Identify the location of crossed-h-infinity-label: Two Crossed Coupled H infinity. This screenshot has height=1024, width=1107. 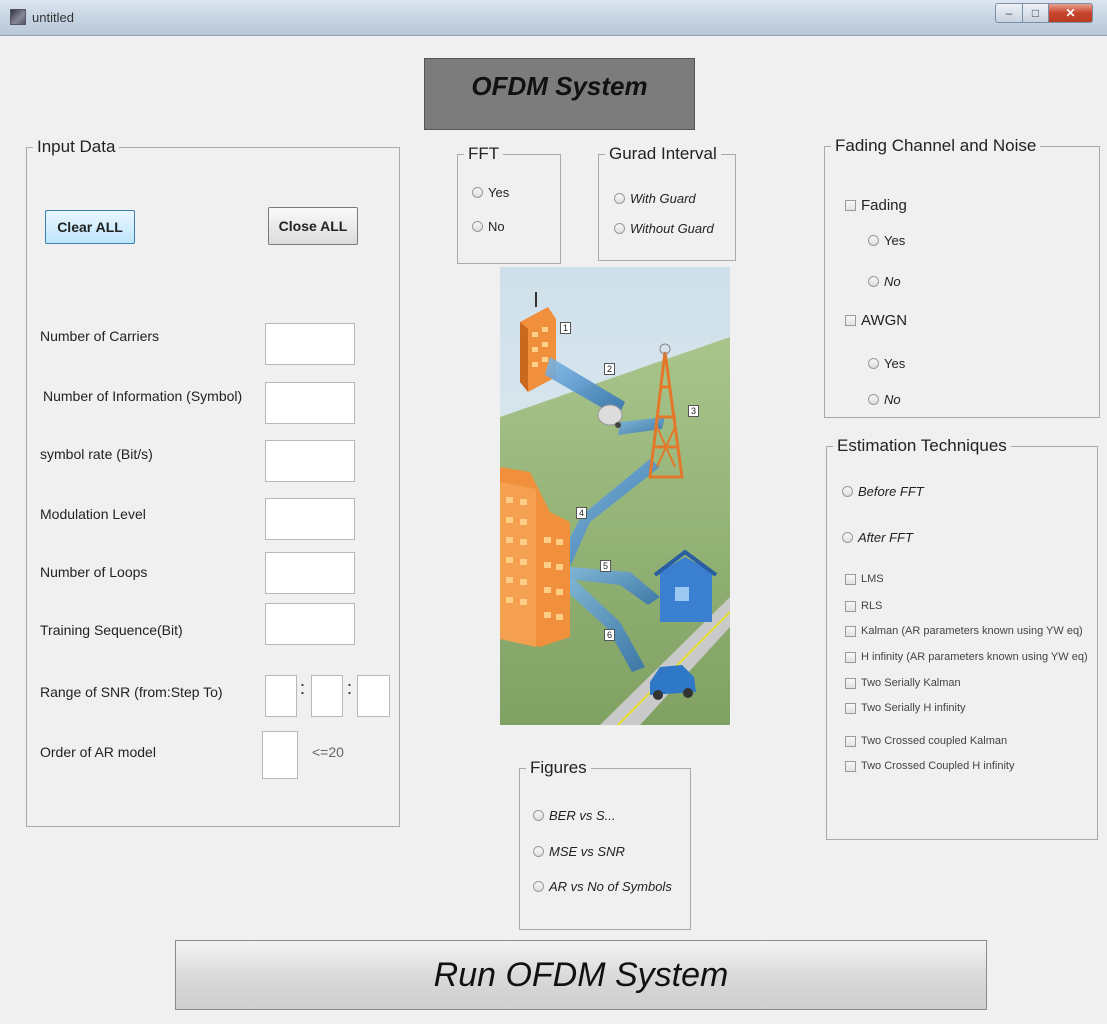
(938, 766).